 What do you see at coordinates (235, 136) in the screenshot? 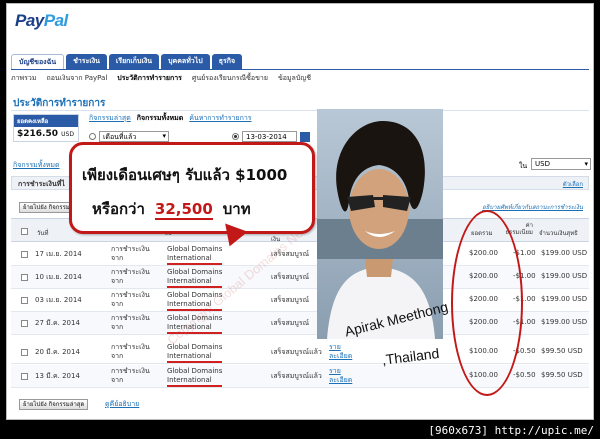
I see `date-radio` at bounding box center [235, 136].